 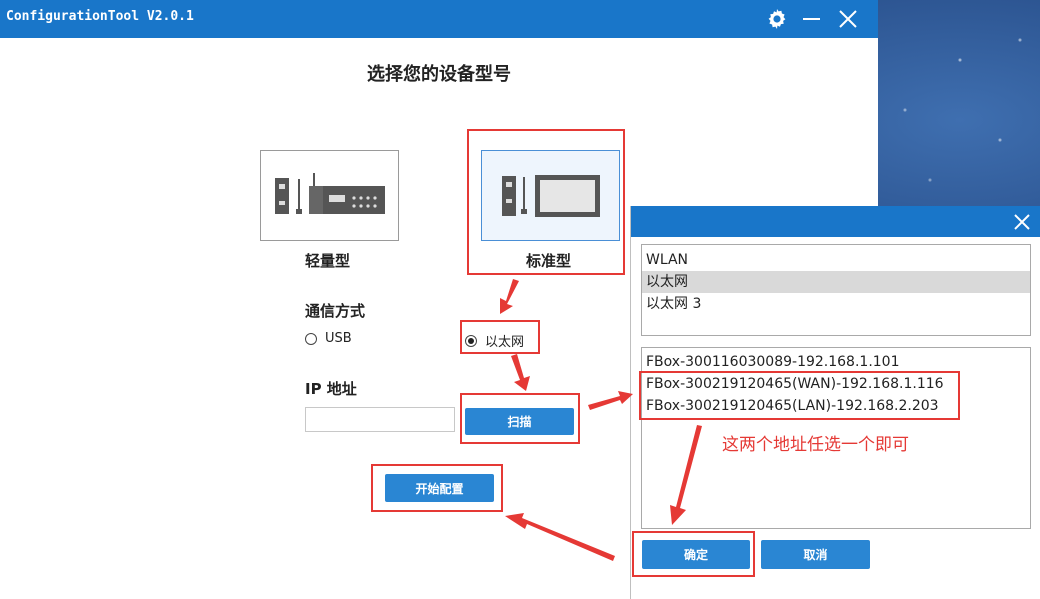 I want to click on highlight-scan-button, so click(x=520, y=418).